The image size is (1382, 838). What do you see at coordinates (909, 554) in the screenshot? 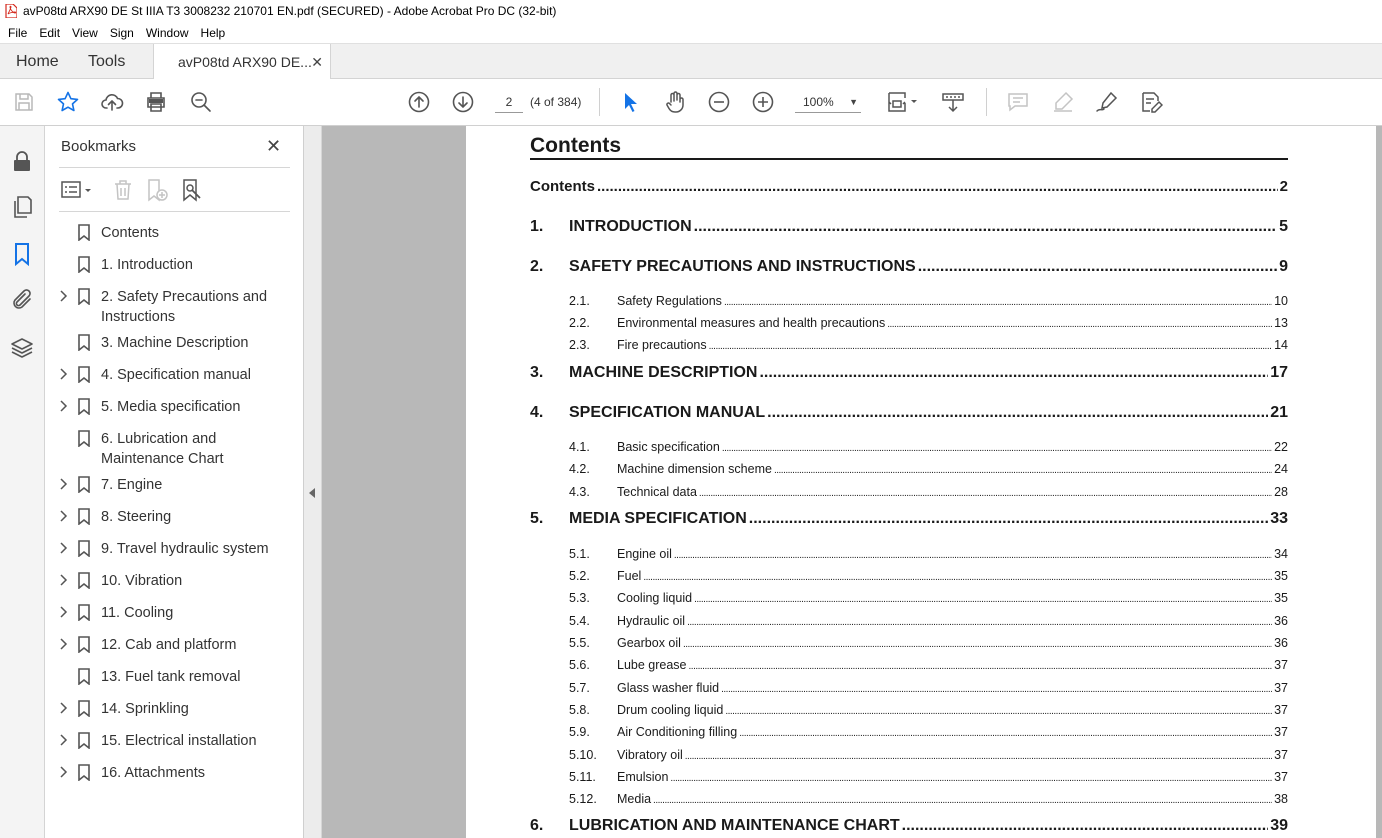
I see `toc-entry: 5.1. Engine oil 34` at bounding box center [909, 554].